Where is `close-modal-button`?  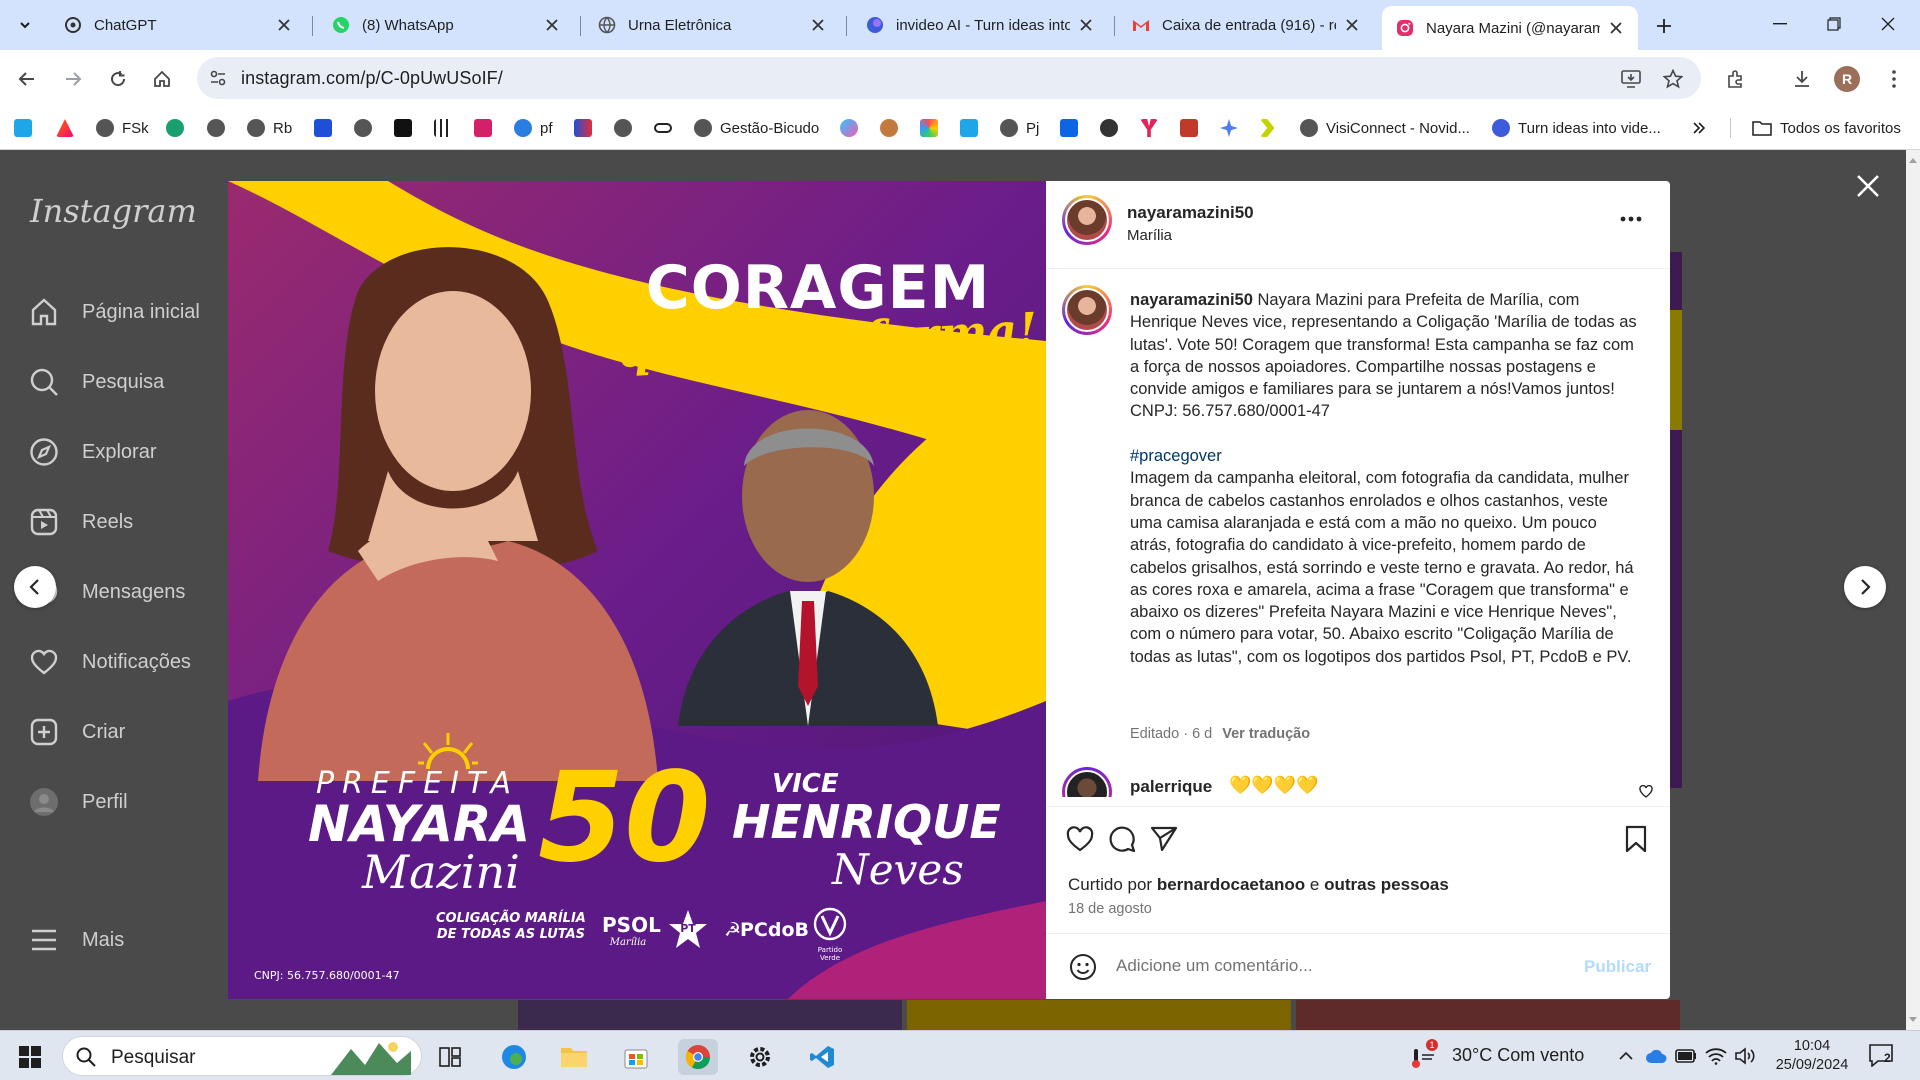 close-modal-button is located at coordinates (1868, 186).